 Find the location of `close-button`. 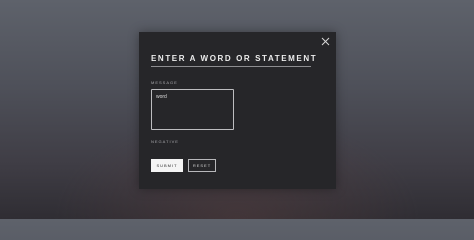

close-button is located at coordinates (325, 41).